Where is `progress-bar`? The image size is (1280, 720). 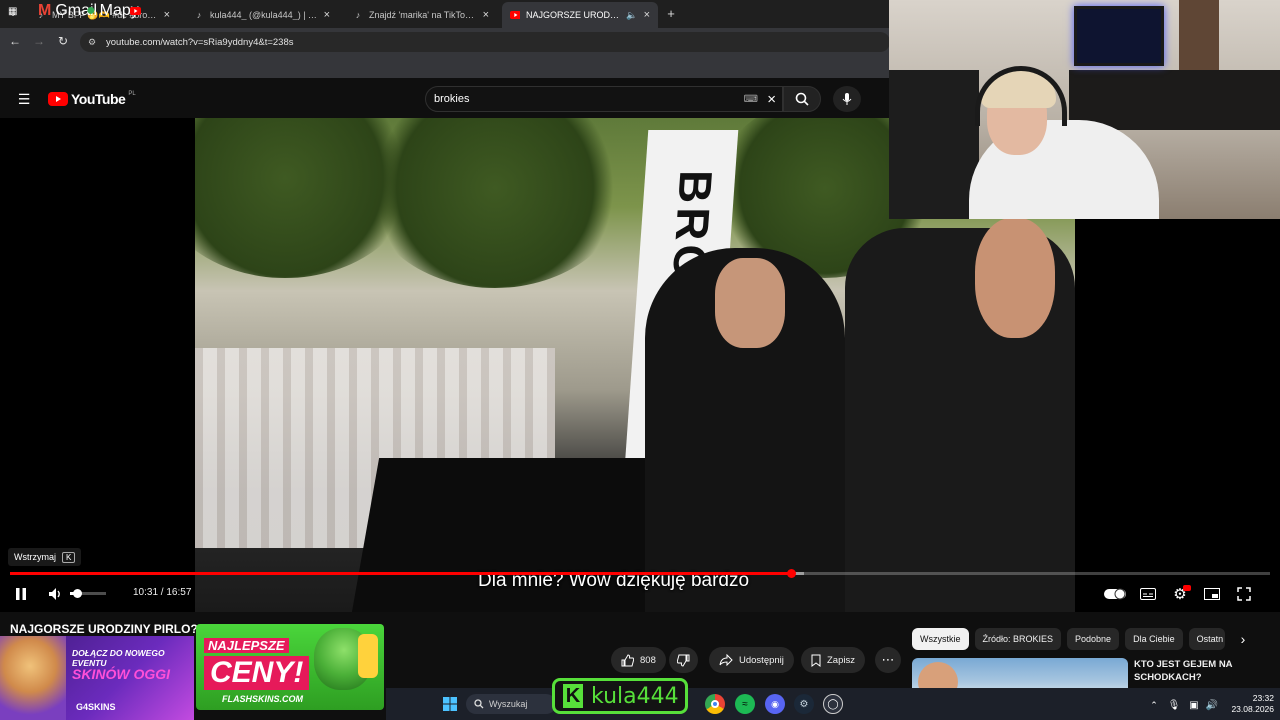
progress-bar is located at coordinates (640, 573).